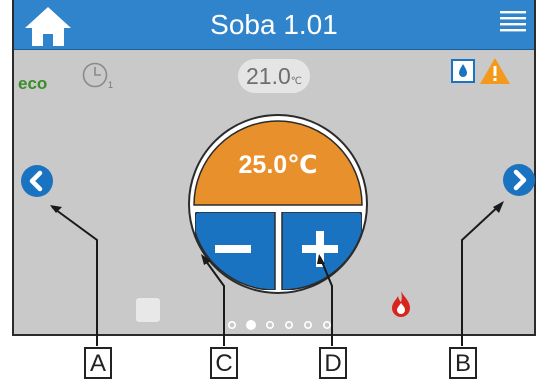 Image resolution: width=540 pixels, height=385 pixels. What do you see at coordinates (495, 71) in the screenshot?
I see `warning-icon` at bounding box center [495, 71].